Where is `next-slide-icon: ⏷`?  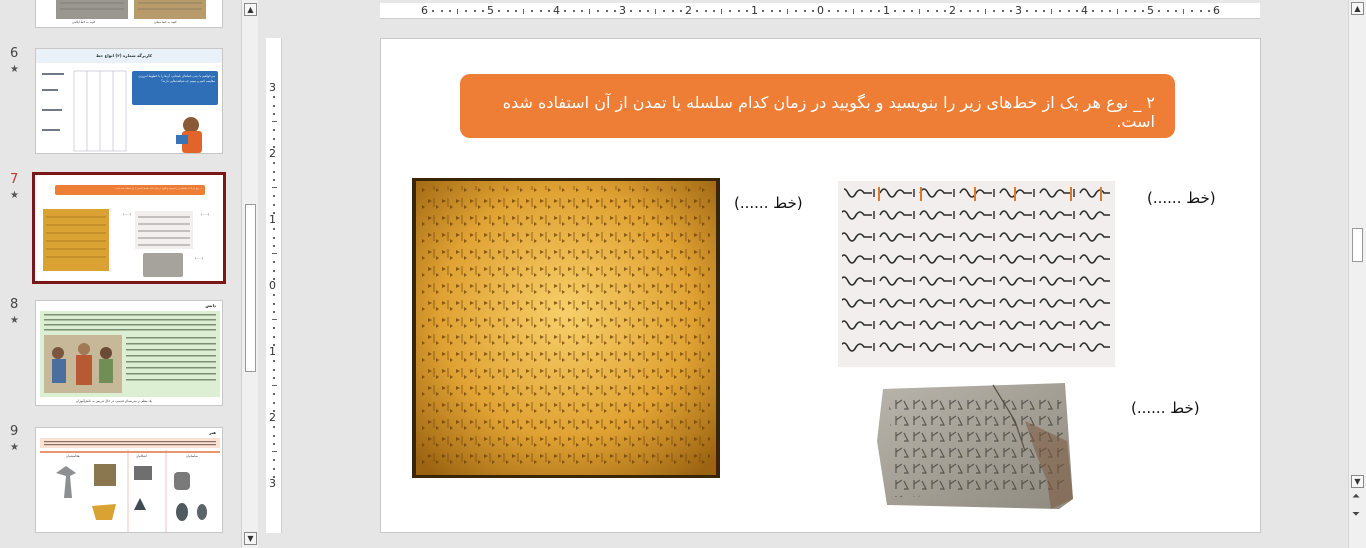
next-slide-icon: ⏷ is located at coordinates (1356, 515).